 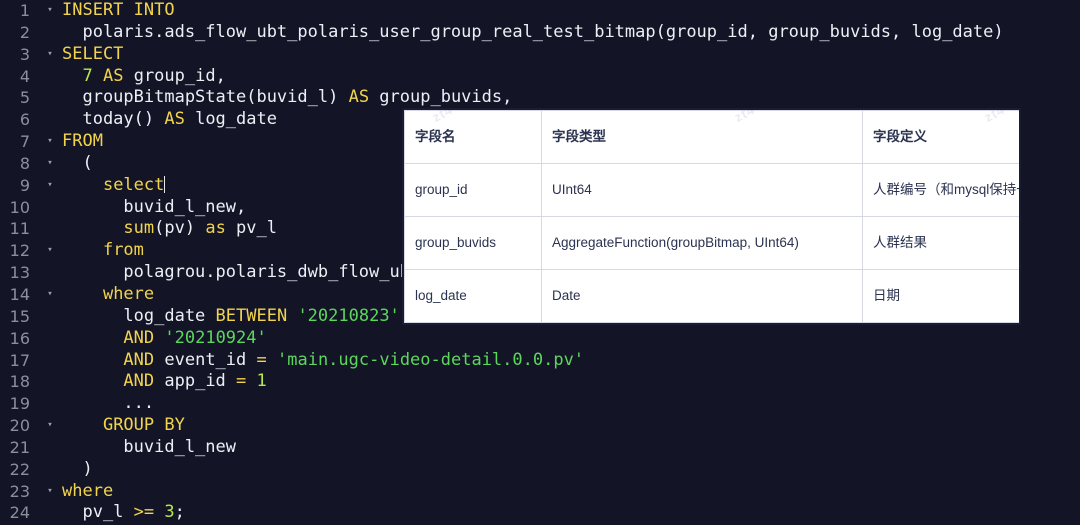 I want to click on table-cell: Date, so click(x=702, y=296).